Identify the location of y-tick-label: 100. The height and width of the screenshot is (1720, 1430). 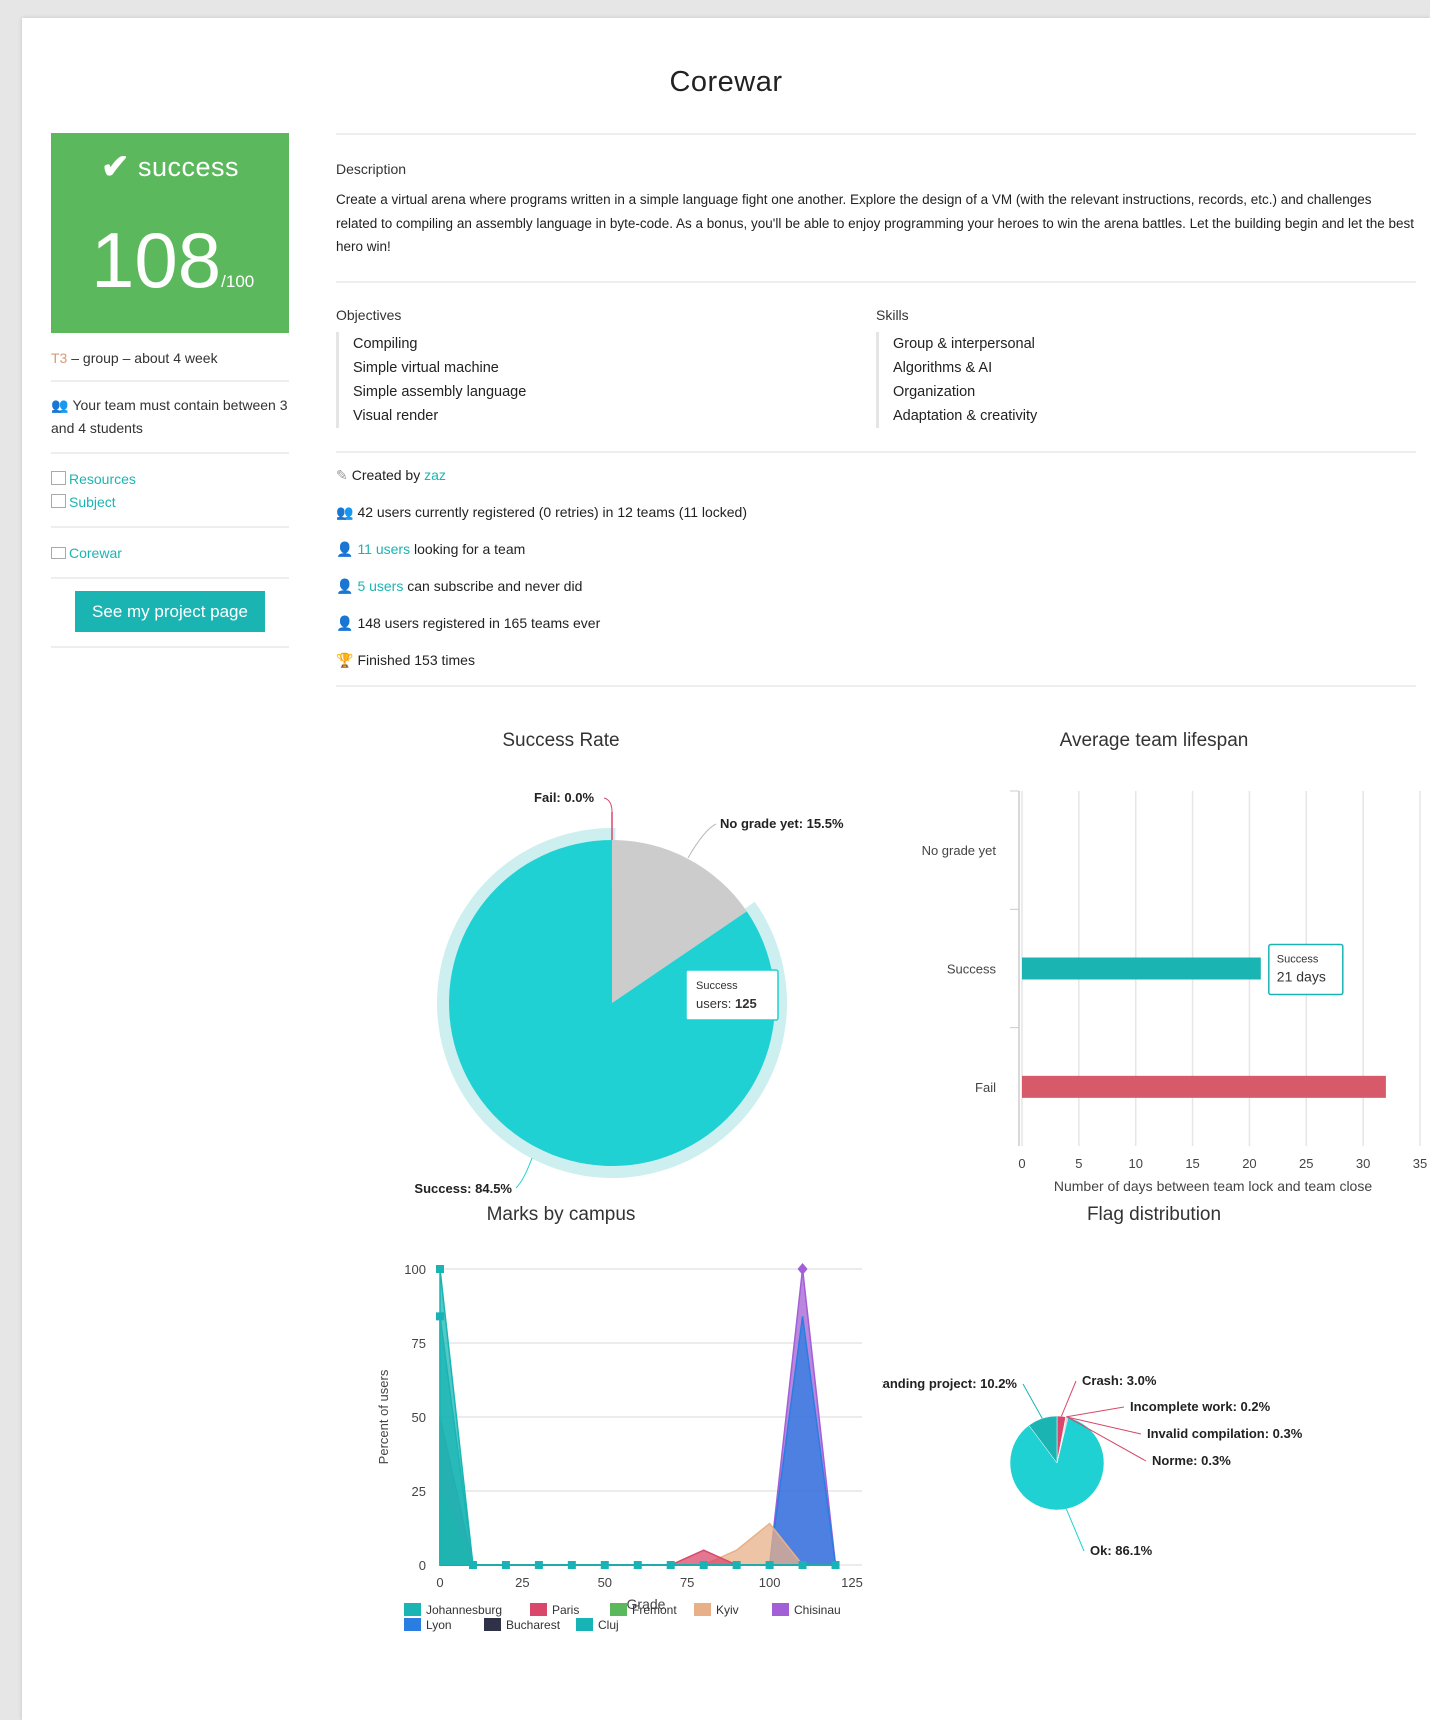
(415, 1269).